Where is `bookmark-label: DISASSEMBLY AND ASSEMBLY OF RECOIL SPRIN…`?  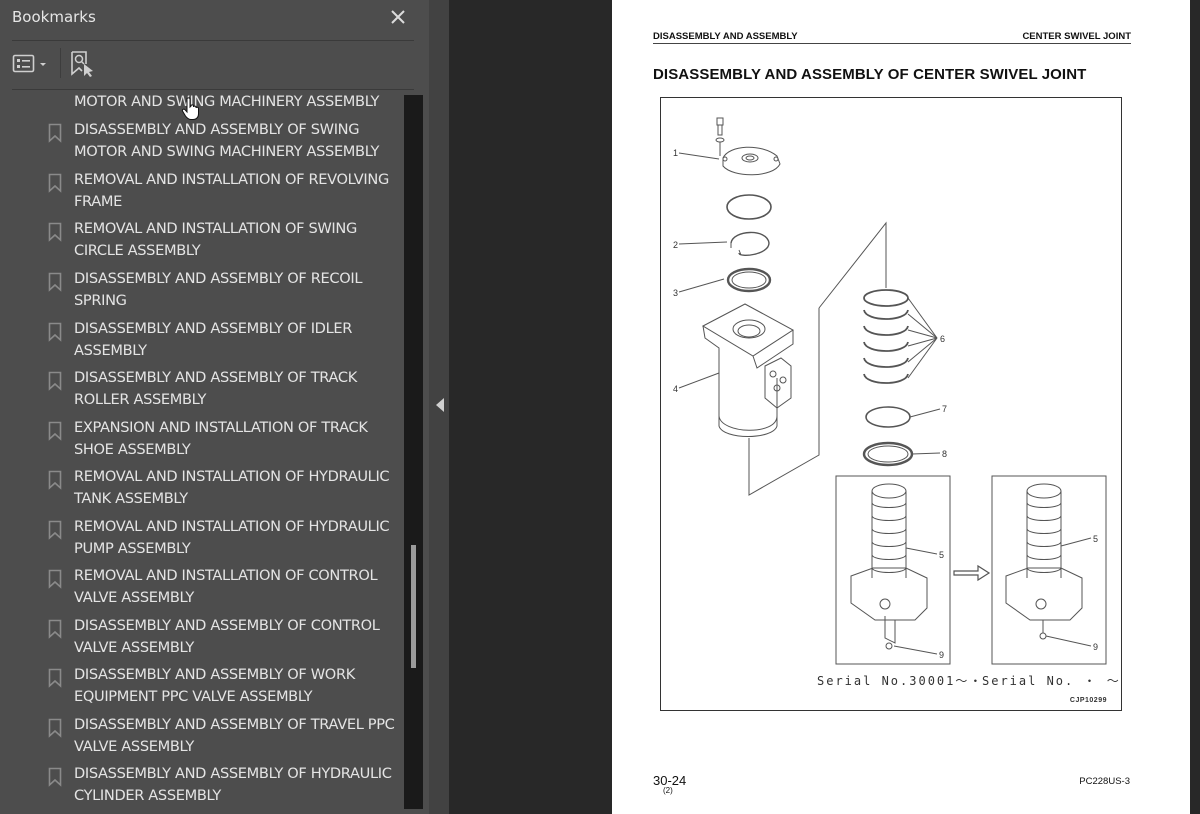 bookmark-label: DISASSEMBLY AND ASSEMBLY OF RECOIL SPRIN… is located at coordinates (218, 289).